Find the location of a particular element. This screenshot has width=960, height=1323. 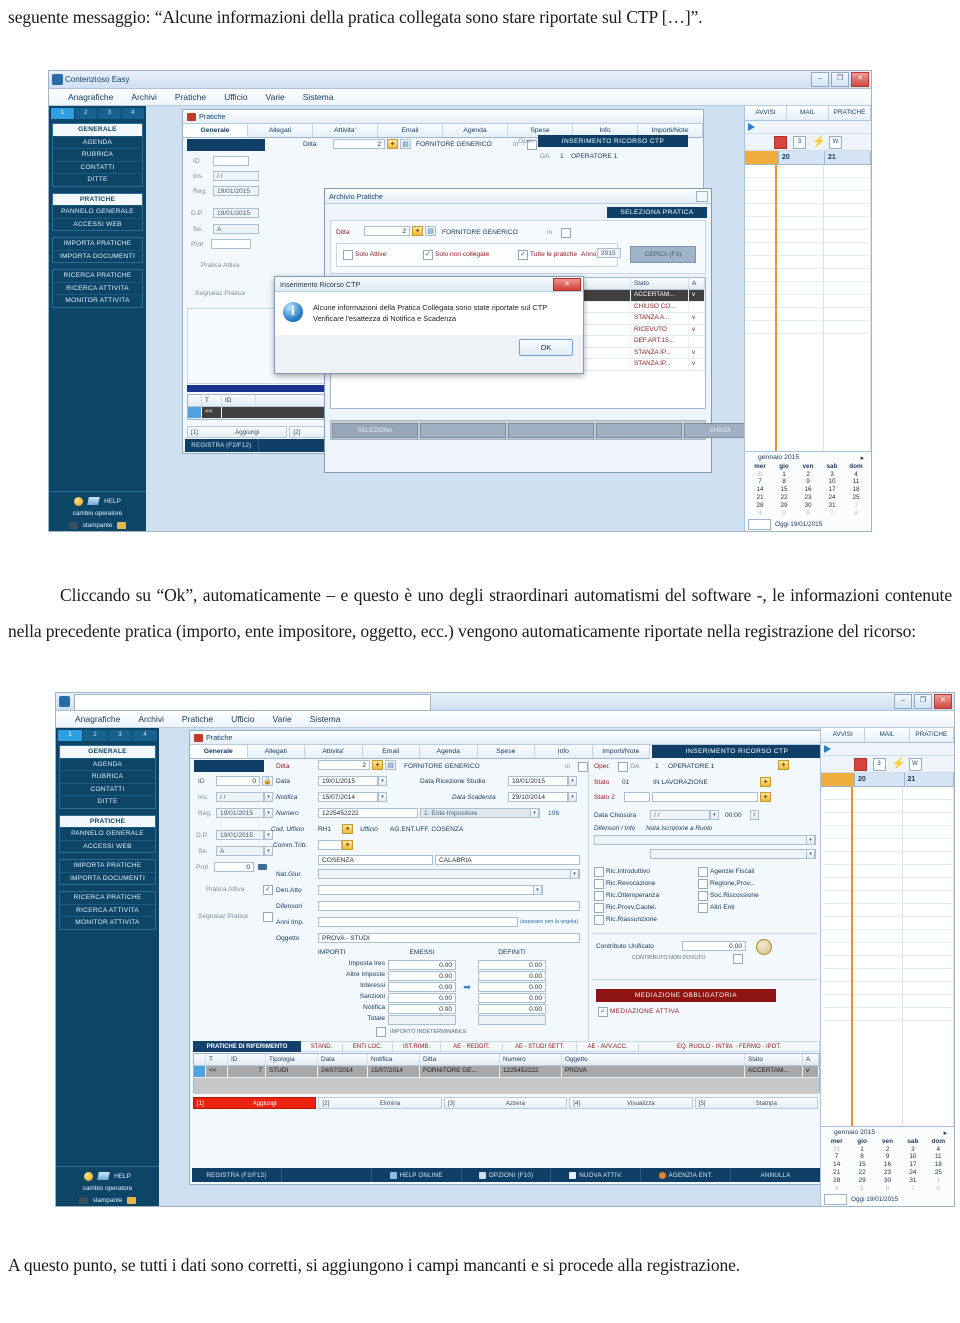

sidebar2-item-pannello-generale: PANNELO GENERALE is located at coordinates (107, 834).